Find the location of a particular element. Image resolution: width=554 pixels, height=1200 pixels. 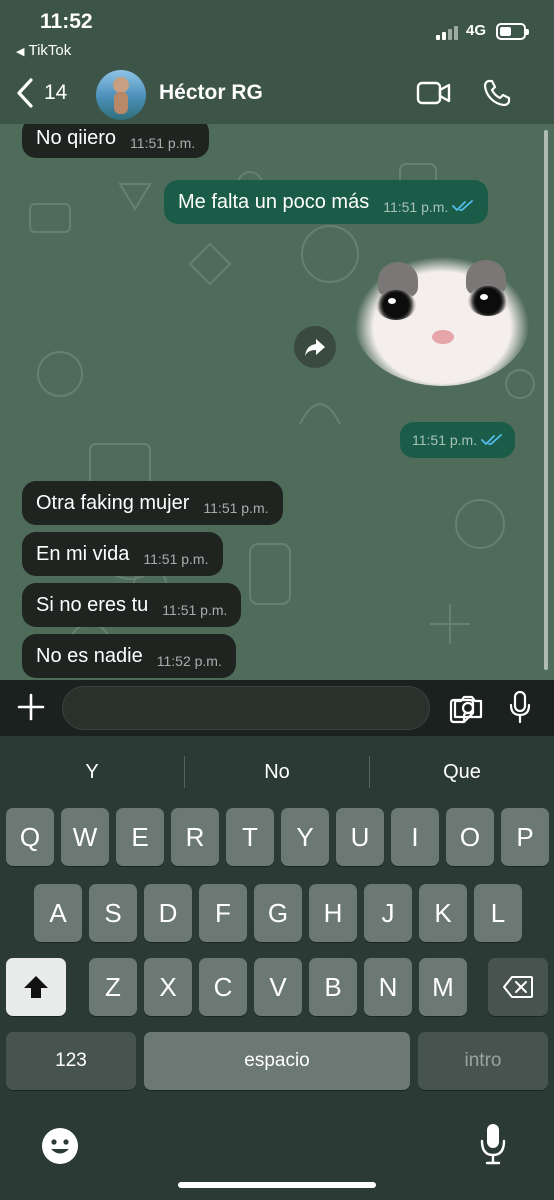

microphone-icon is located at coordinates (520, 707).